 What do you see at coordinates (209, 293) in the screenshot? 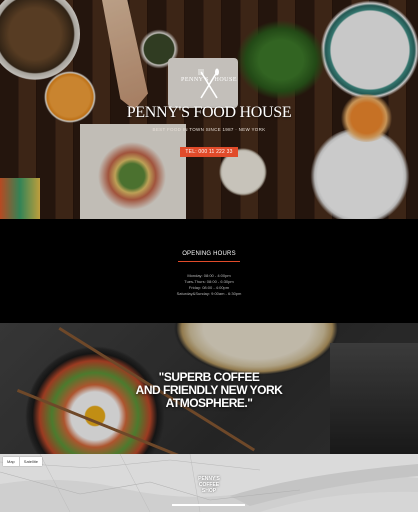
I see `hours-line: Saturday&Sunday: 9:00am - 6:30pm` at bounding box center [209, 293].